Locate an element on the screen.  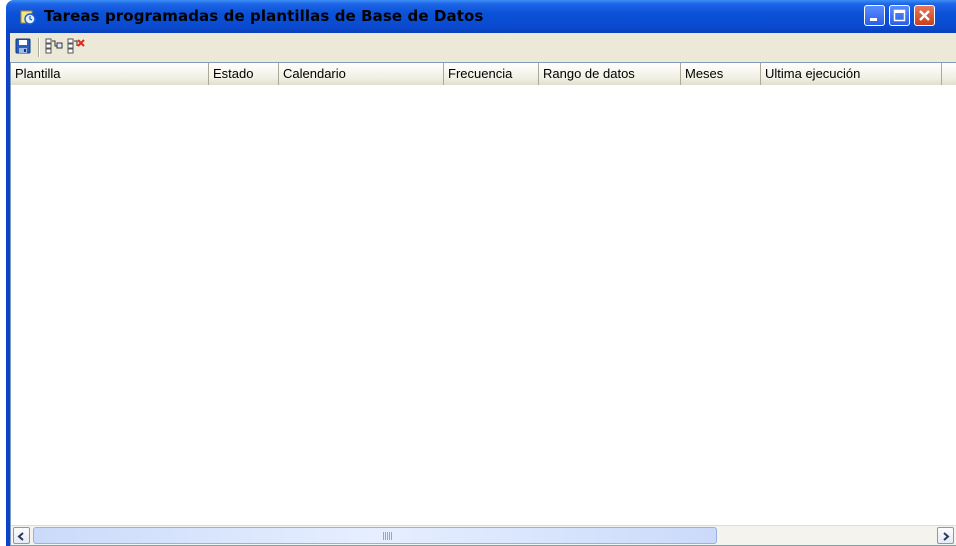
horizontal-scrollbar is located at coordinates (483, 535).